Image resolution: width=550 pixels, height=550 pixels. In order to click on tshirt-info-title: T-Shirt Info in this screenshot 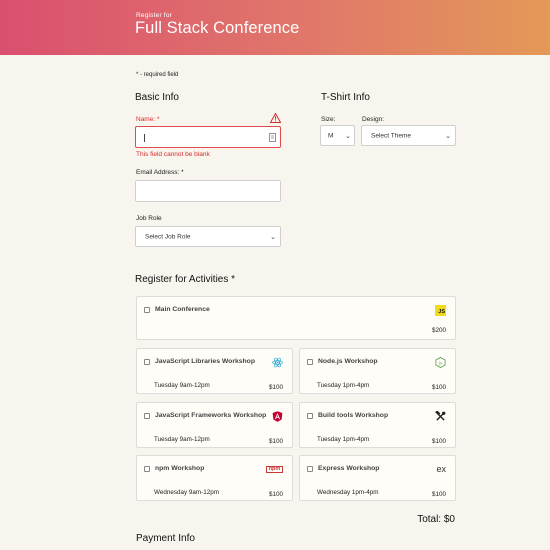, I will do `click(345, 97)`.